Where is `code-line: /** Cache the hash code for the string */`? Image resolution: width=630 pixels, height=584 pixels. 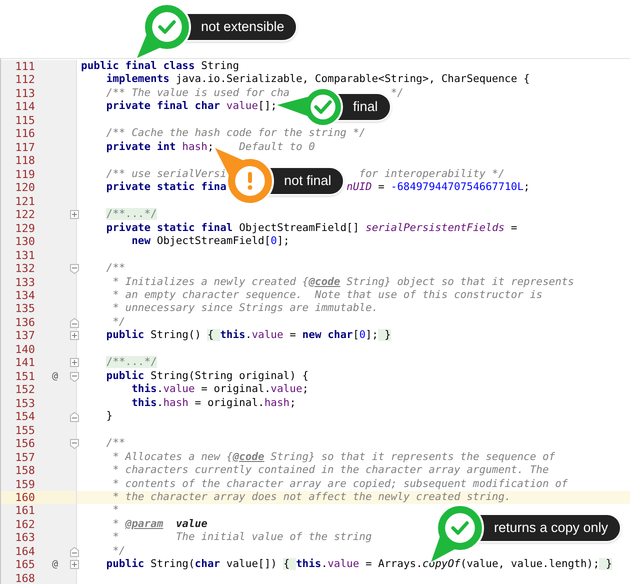 code-line: /** Cache the hash code for the string */ is located at coordinates (235, 134).